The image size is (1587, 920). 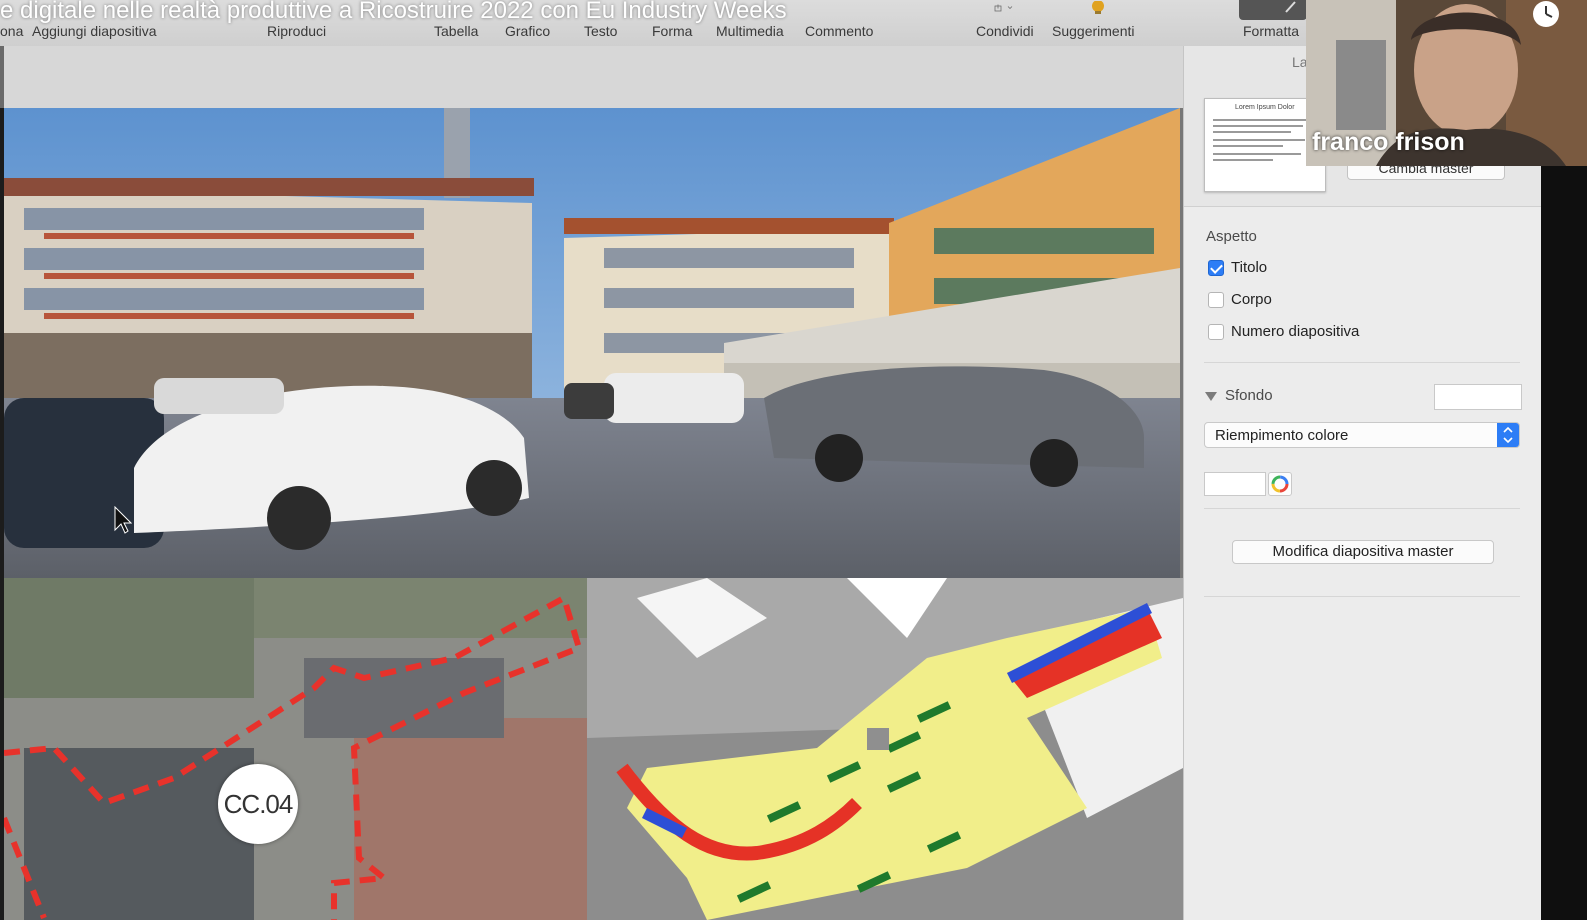 What do you see at coordinates (1216, 300) in the screenshot?
I see `body-checkbox` at bounding box center [1216, 300].